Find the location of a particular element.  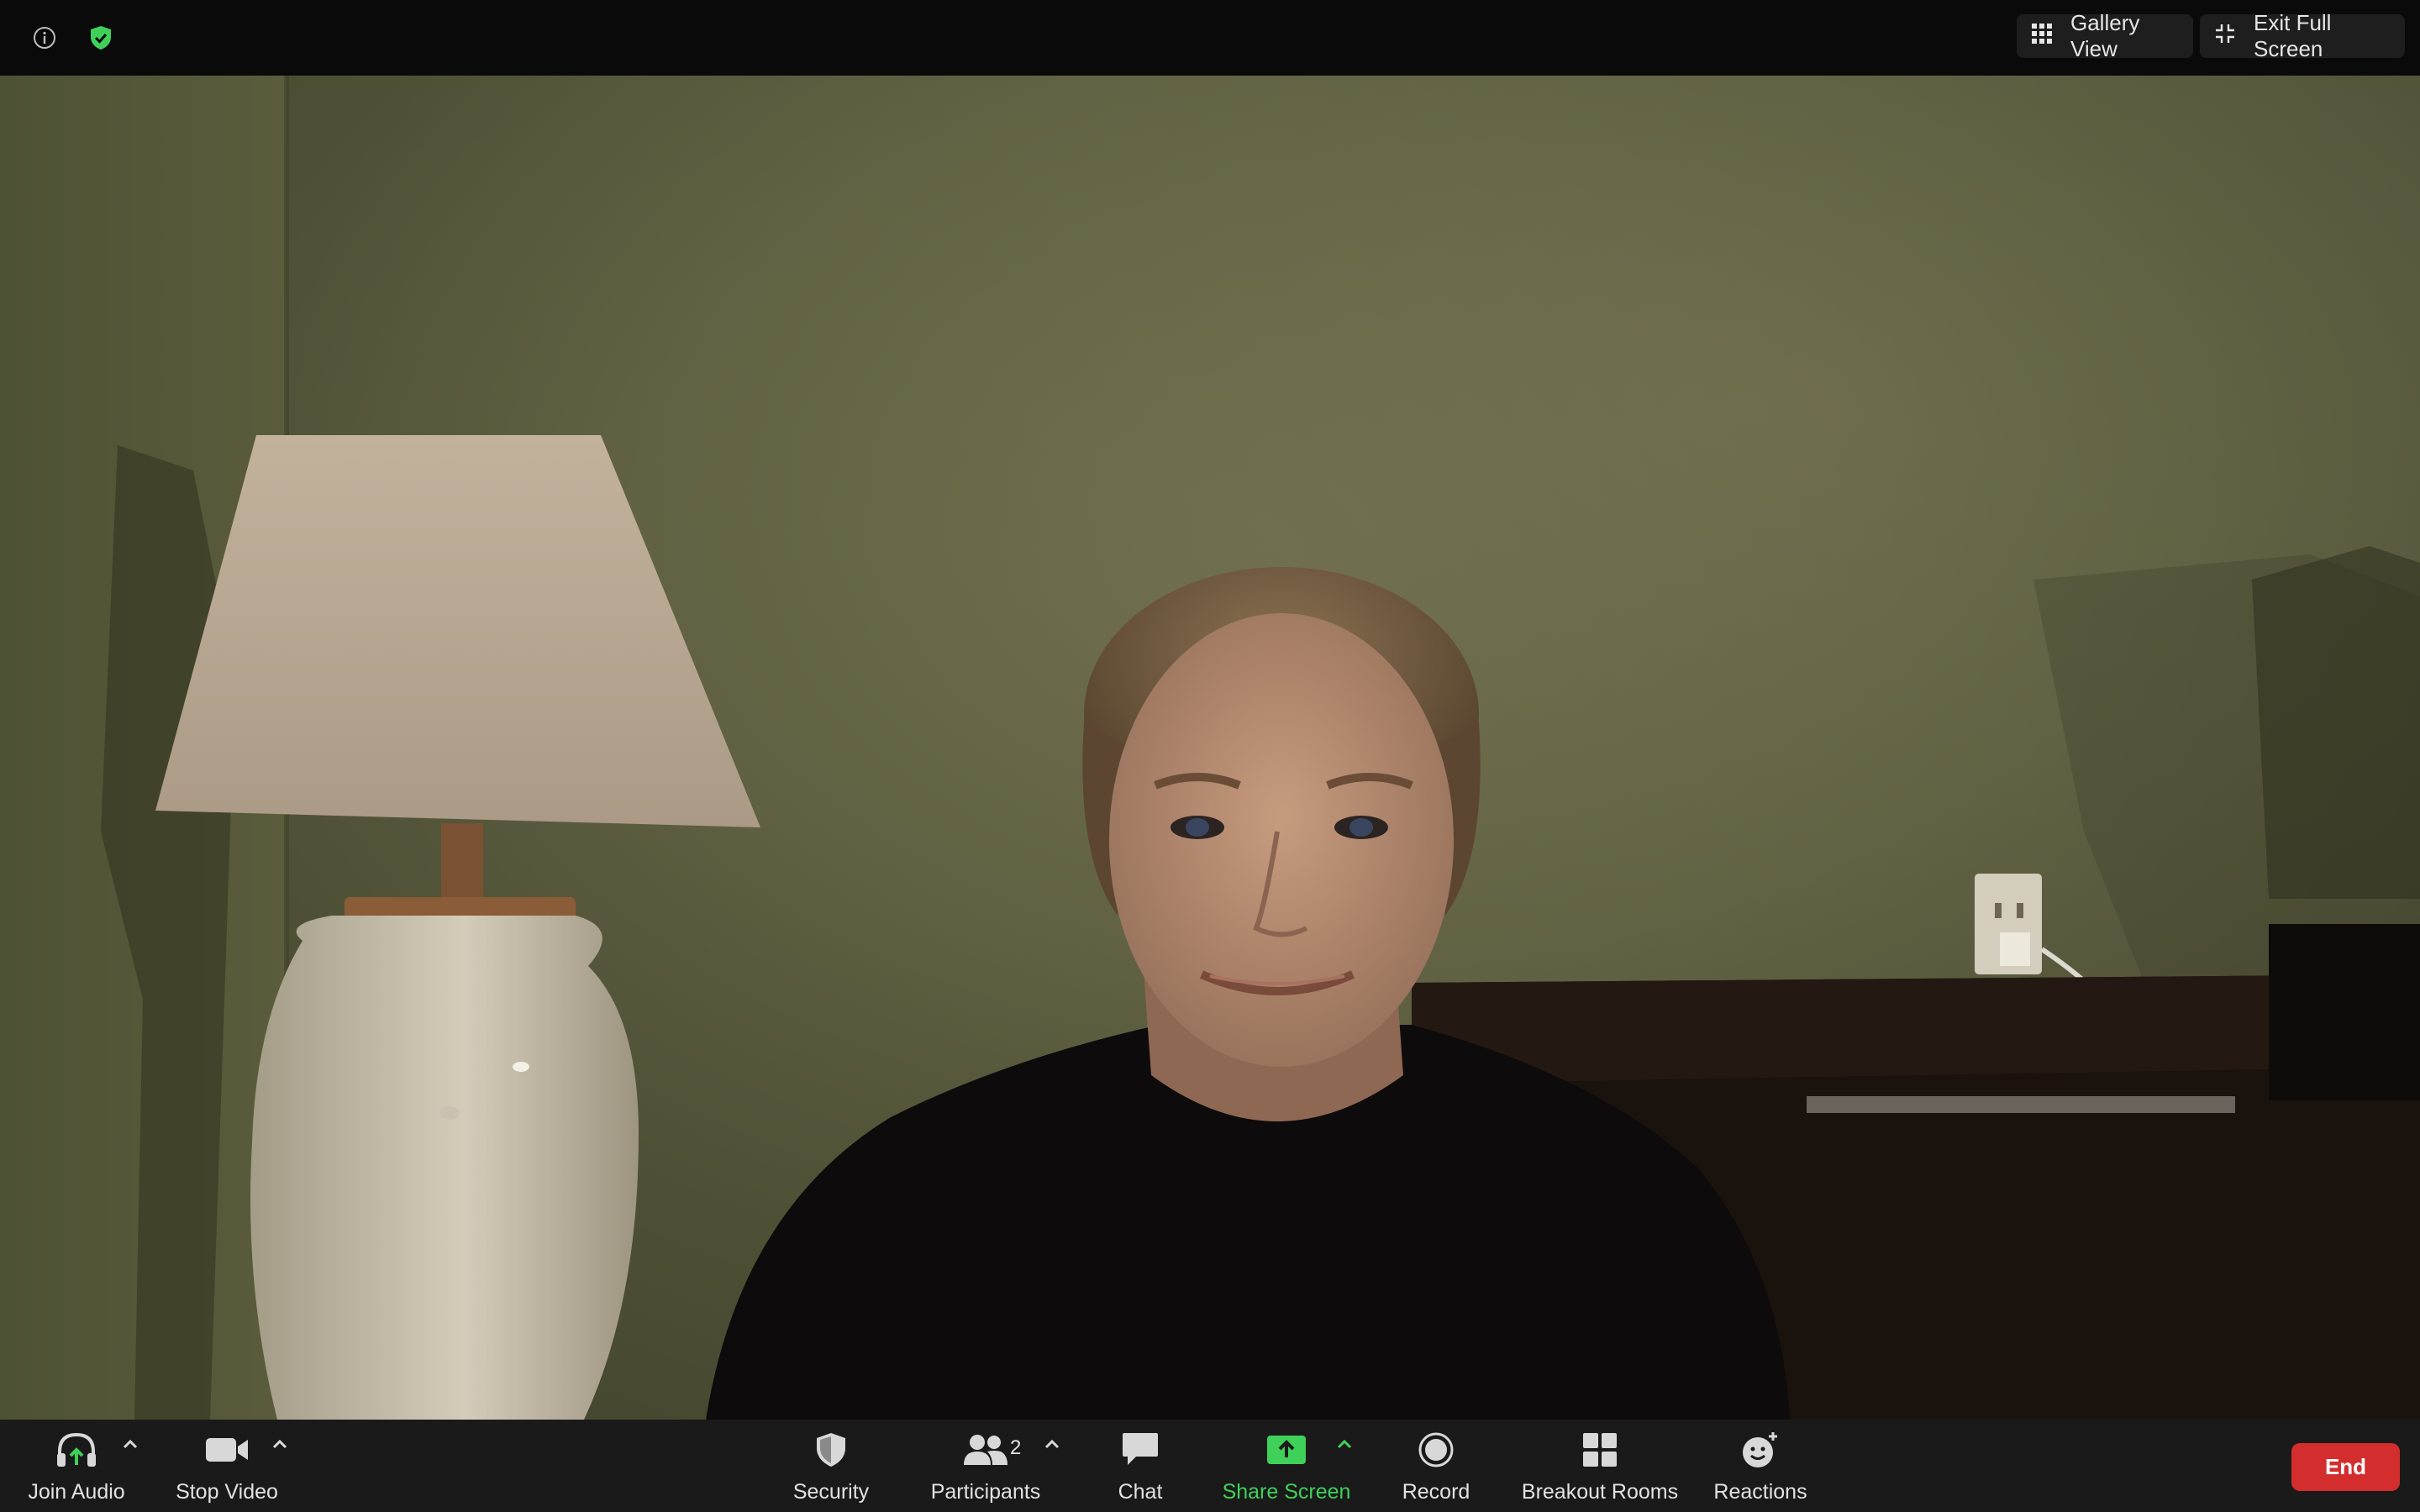

participants-label: Participants is located at coordinates (986, 1492).